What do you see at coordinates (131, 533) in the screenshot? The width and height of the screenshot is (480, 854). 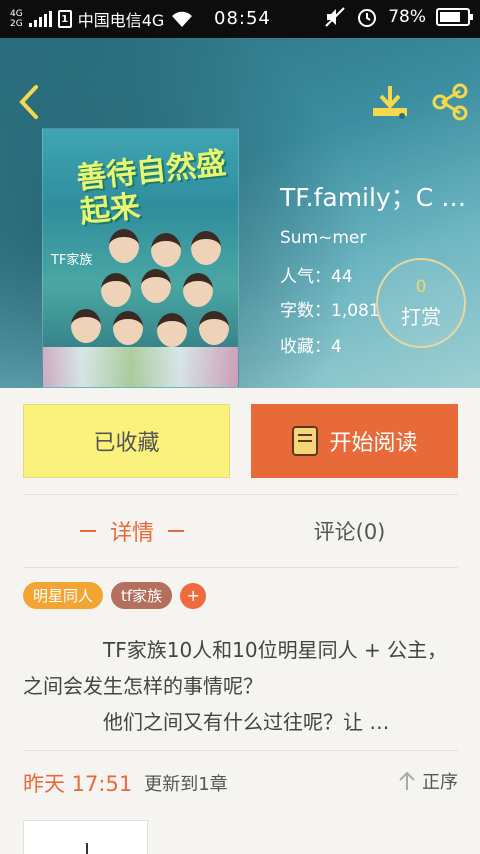 I see `tab-detail-label: 详情` at bounding box center [131, 533].